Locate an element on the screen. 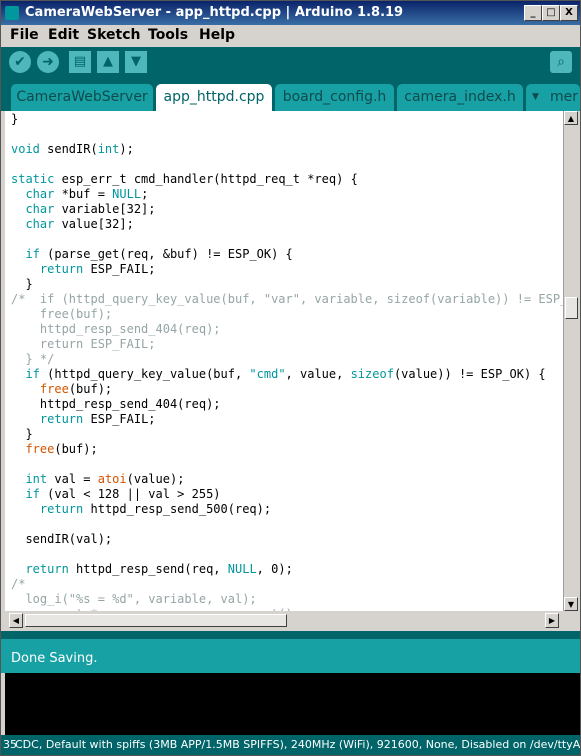 The height and width of the screenshot is (756, 581). verify-button: ✔ is located at coordinates (20, 62).